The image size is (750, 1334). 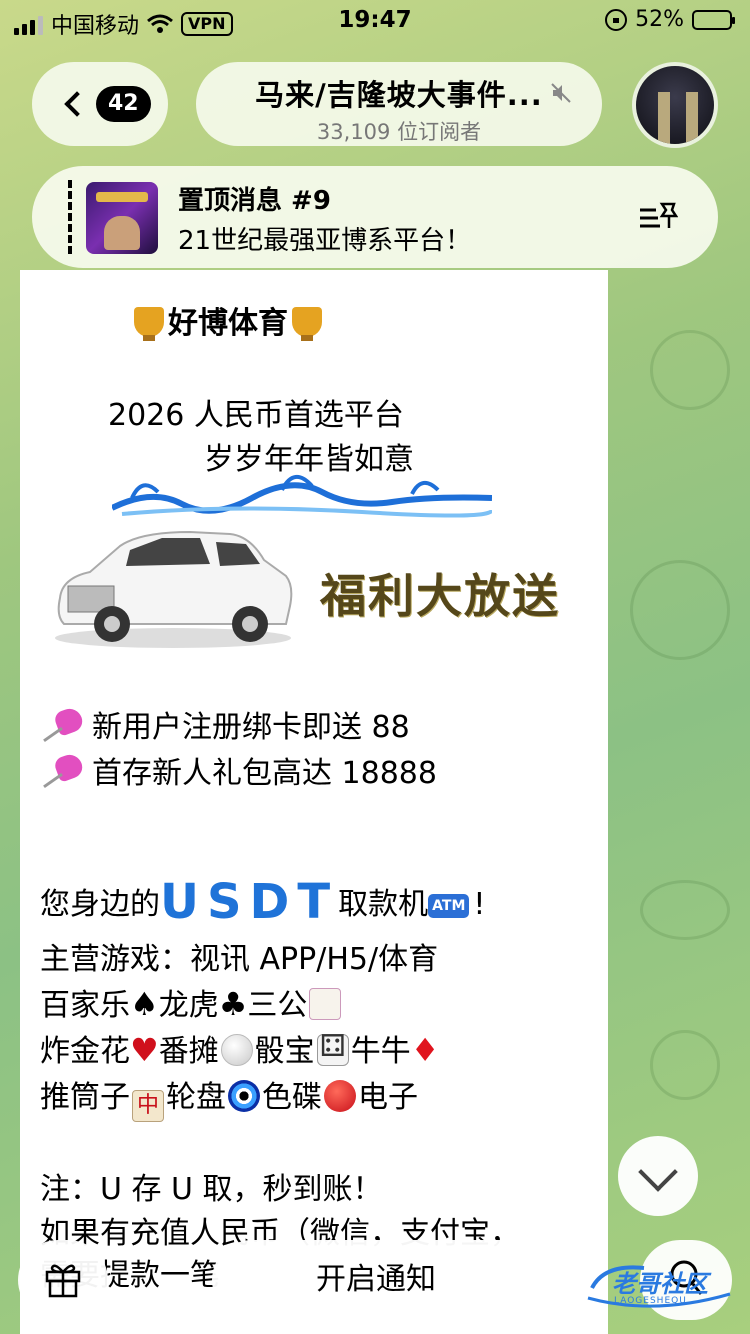 I want to click on back-button: 42, so click(x=100, y=104).